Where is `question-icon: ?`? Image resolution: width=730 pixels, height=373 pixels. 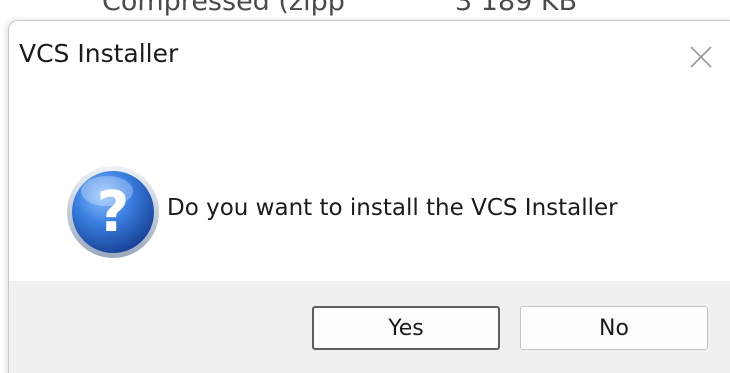 question-icon: ? is located at coordinates (113, 211).